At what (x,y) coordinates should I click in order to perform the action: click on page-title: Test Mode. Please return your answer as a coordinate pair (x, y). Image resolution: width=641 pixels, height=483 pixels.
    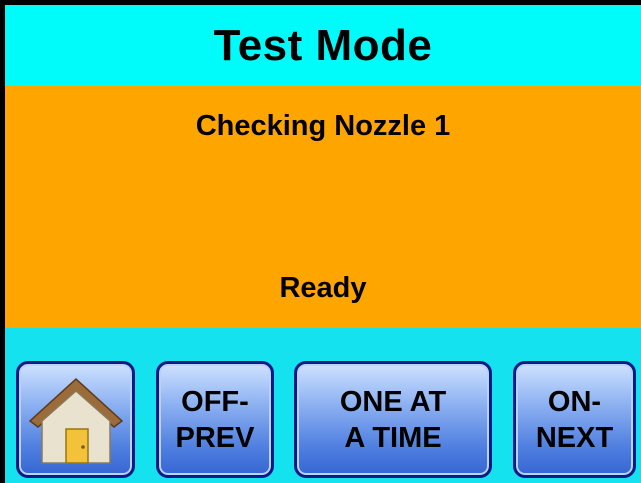
    Looking at the image, I should click on (323, 45).